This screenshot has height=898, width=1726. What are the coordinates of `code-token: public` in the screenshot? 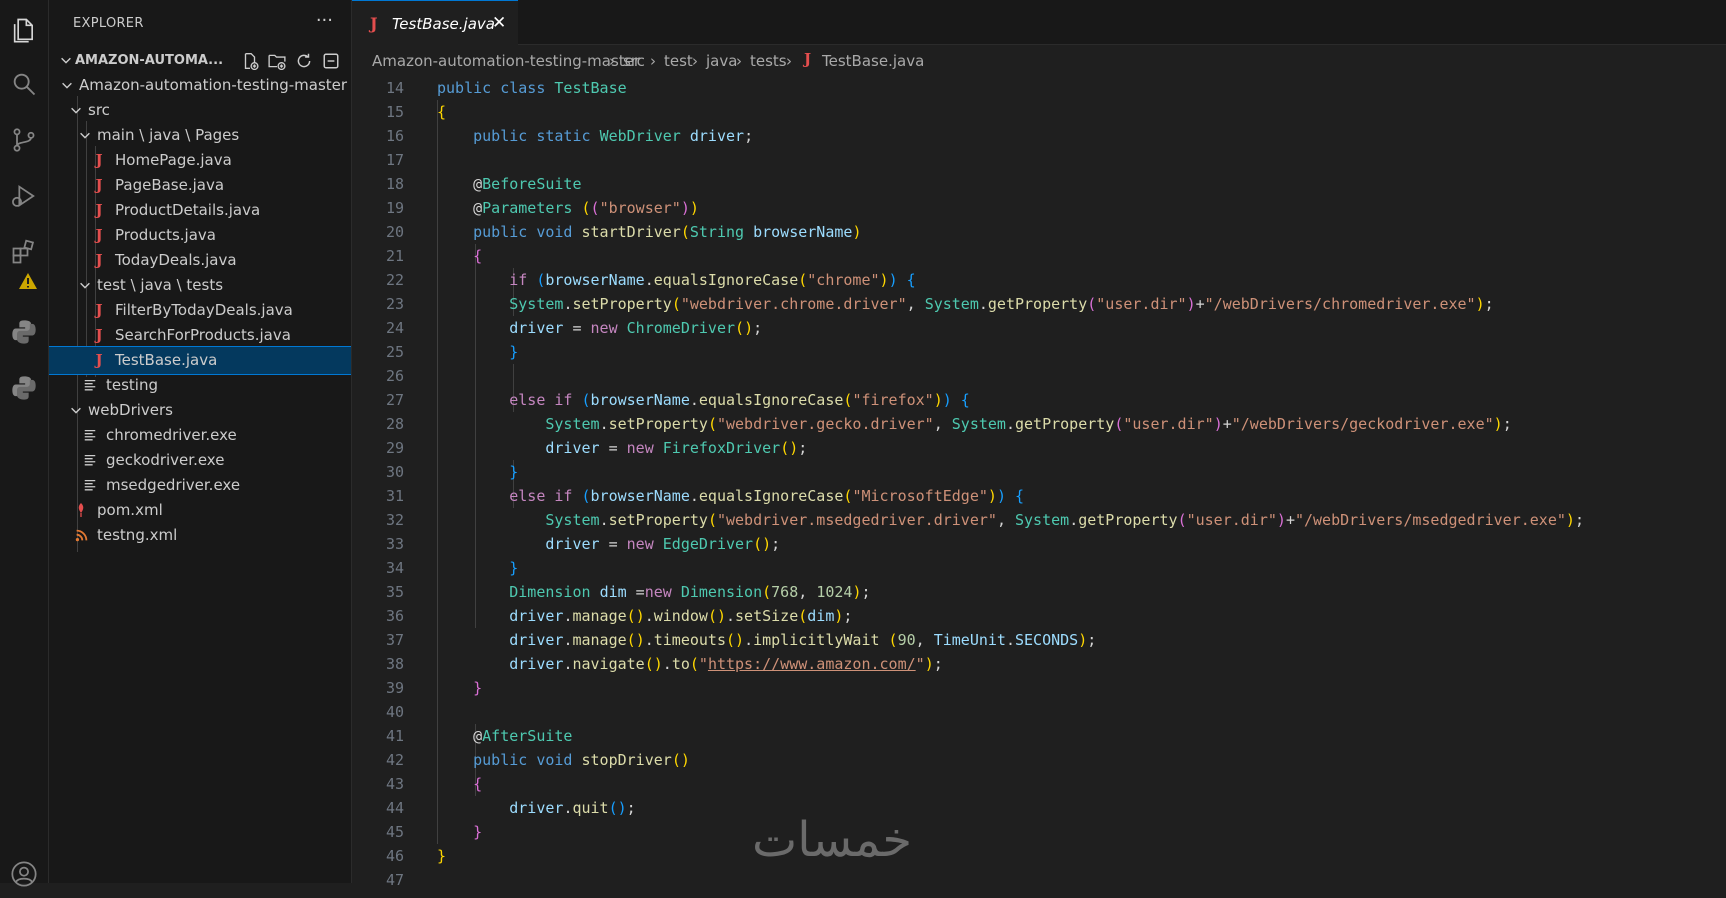 It's located at (464, 88).